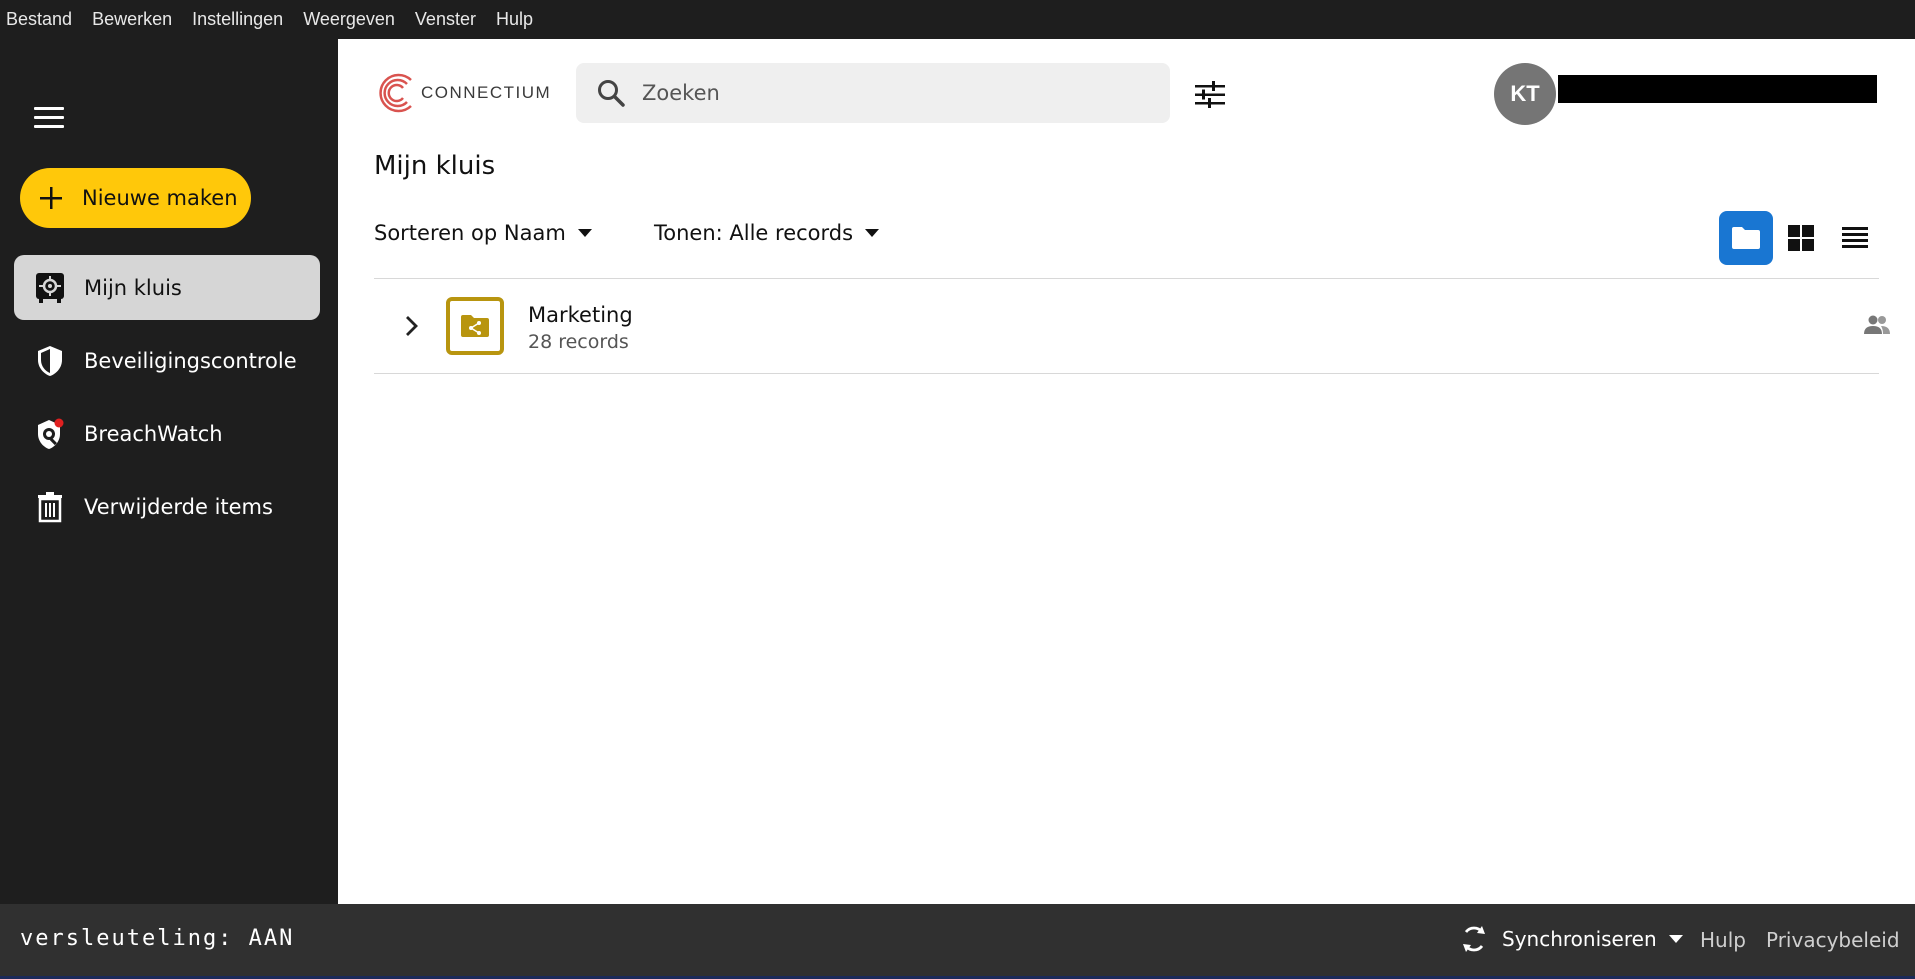 This screenshot has width=1915, height=979. What do you see at coordinates (580, 315) in the screenshot?
I see `folder-name: Marketing` at bounding box center [580, 315].